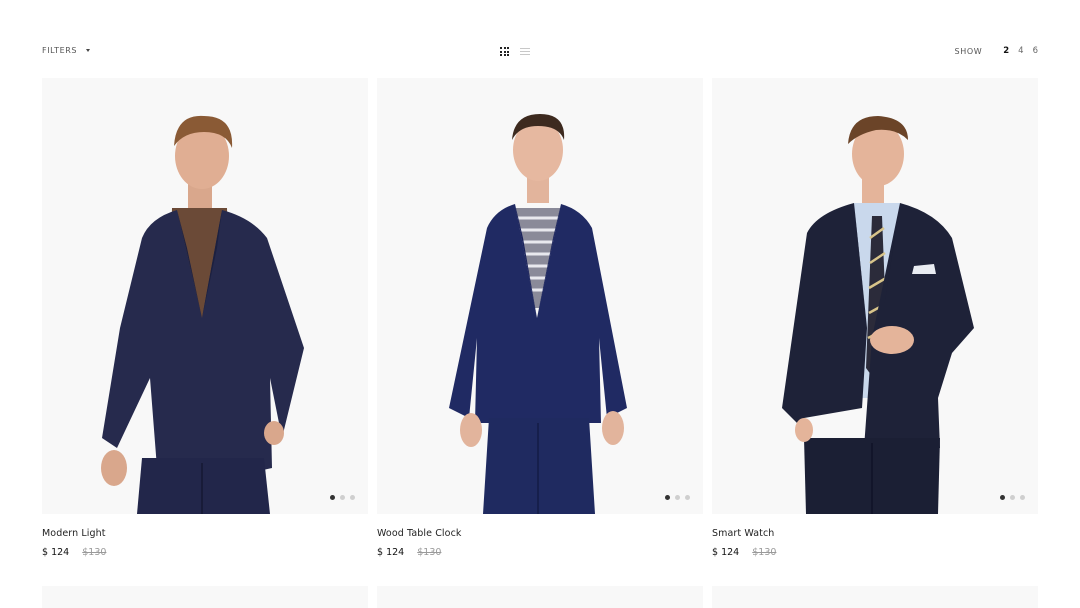  Describe the element at coordinates (875, 533) in the screenshot. I see `product-name: Smart Watch` at that location.